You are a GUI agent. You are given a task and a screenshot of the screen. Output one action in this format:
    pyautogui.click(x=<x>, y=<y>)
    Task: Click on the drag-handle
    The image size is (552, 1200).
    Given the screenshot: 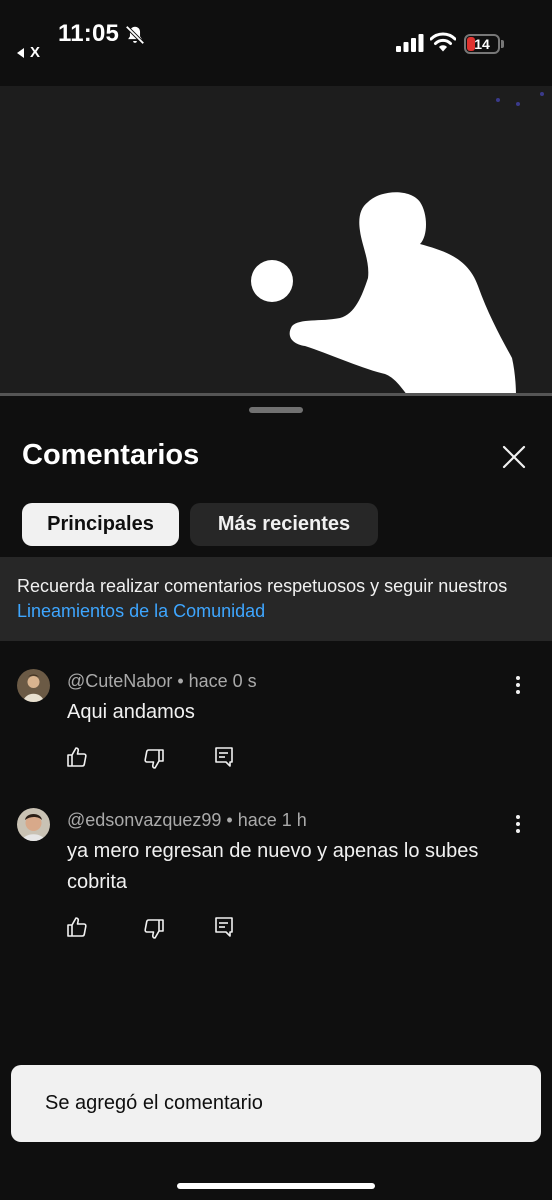 What is the action you would take?
    pyautogui.click(x=276, y=410)
    